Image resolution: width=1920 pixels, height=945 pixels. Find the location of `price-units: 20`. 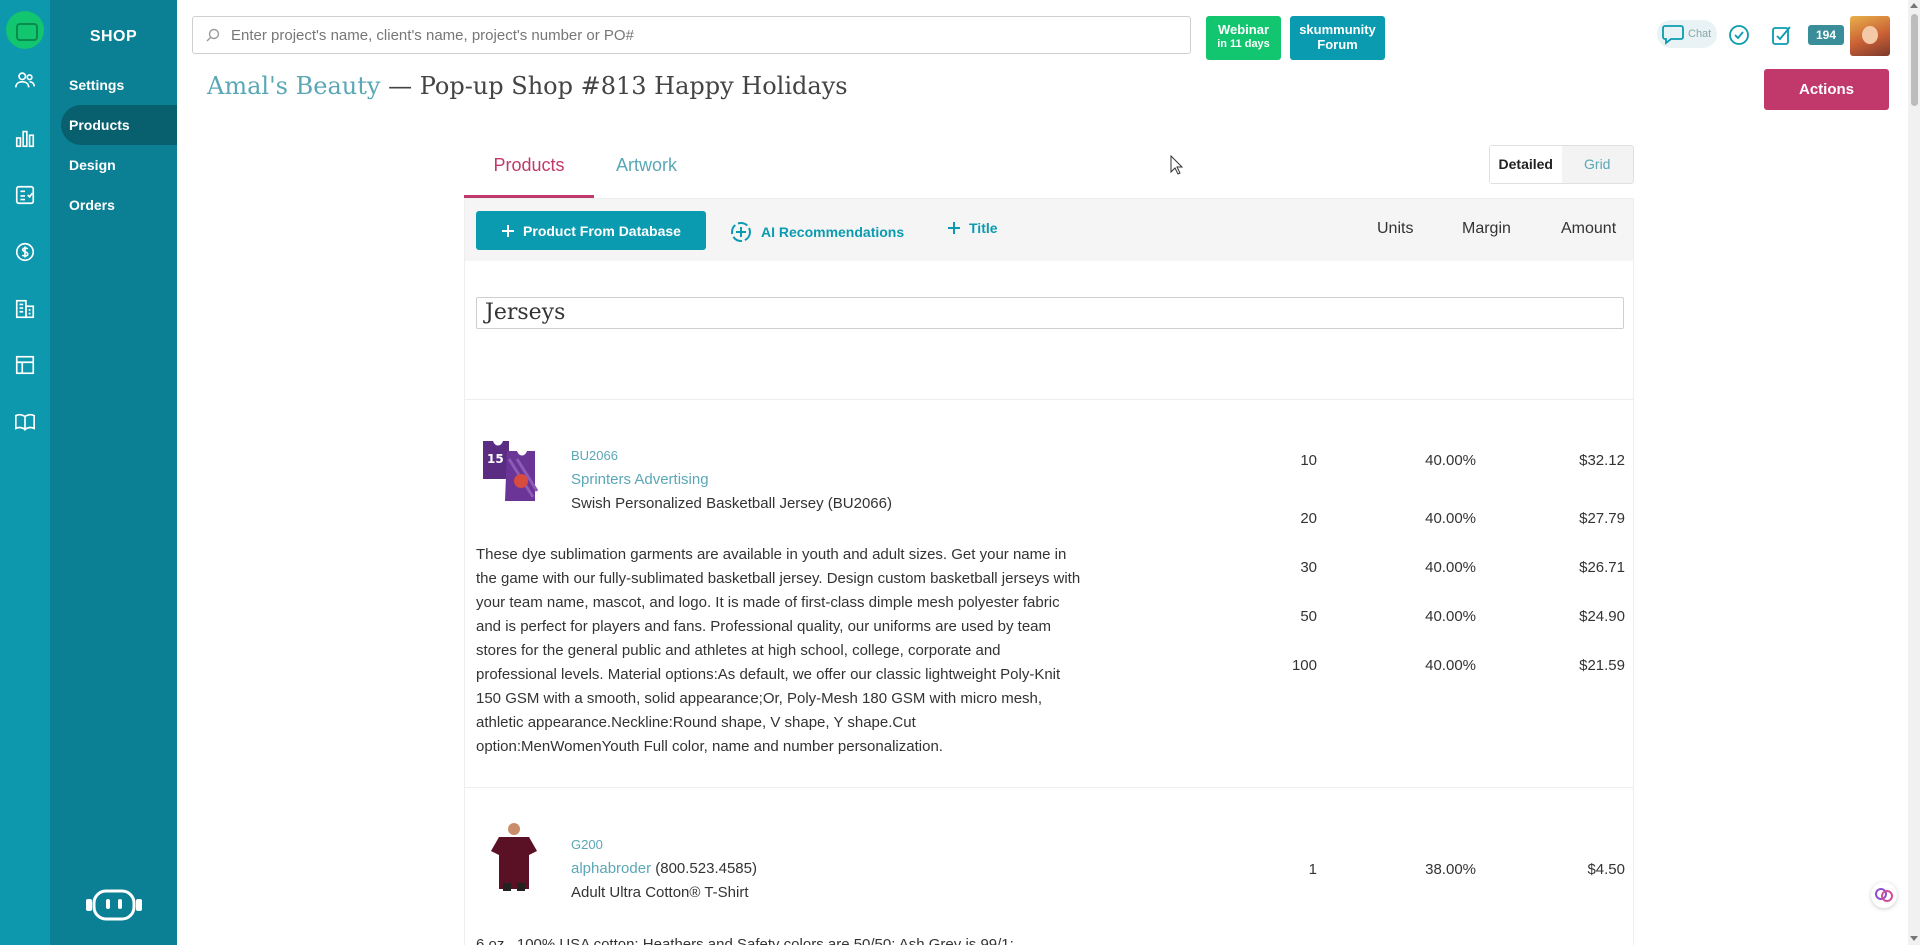

price-units: 20 is located at coordinates (1308, 518).